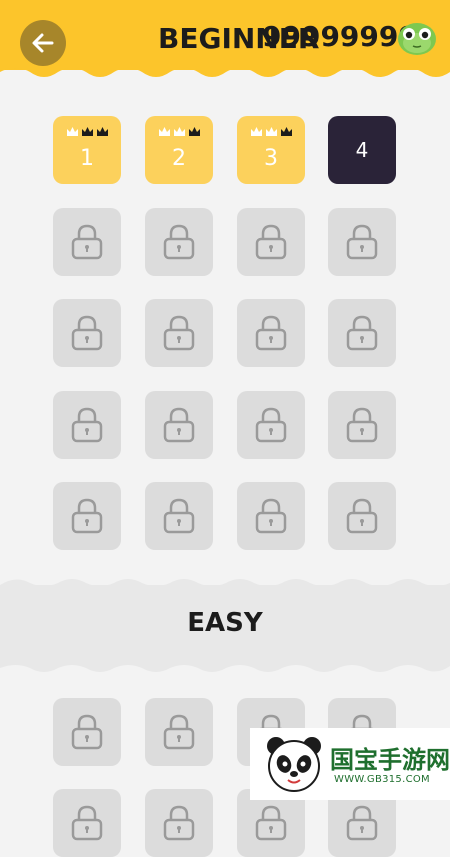  What do you see at coordinates (225, 623) in the screenshot?
I see `section-title: EASY` at bounding box center [225, 623].